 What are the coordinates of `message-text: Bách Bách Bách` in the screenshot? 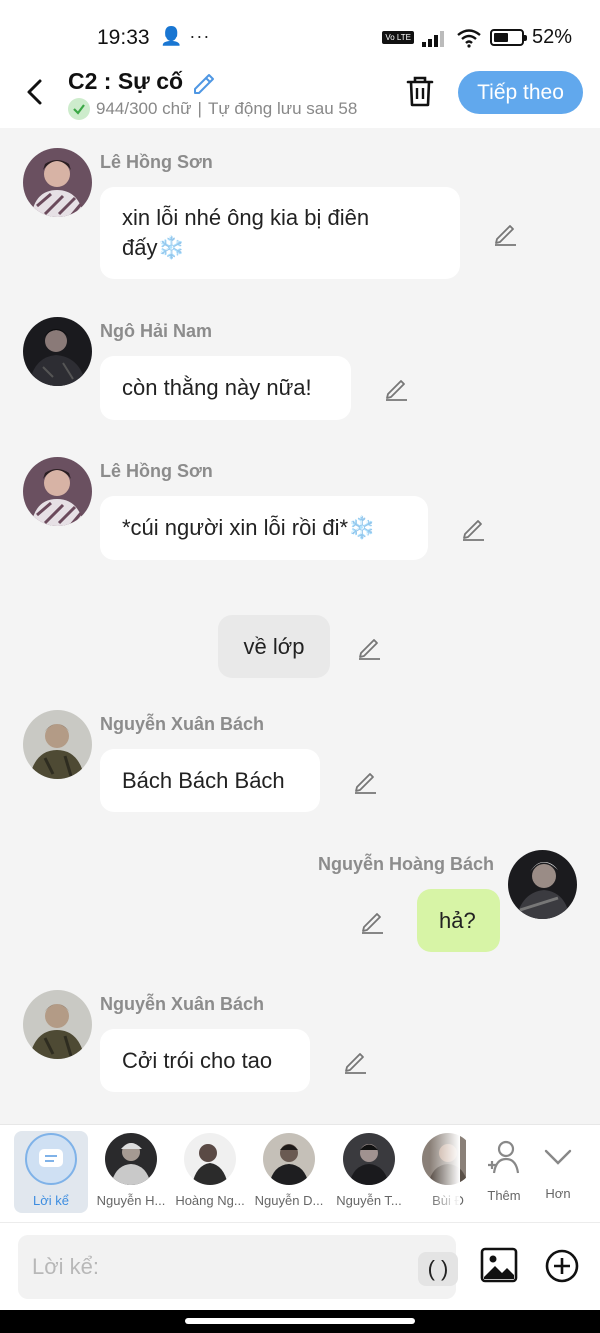 It's located at (203, 780).